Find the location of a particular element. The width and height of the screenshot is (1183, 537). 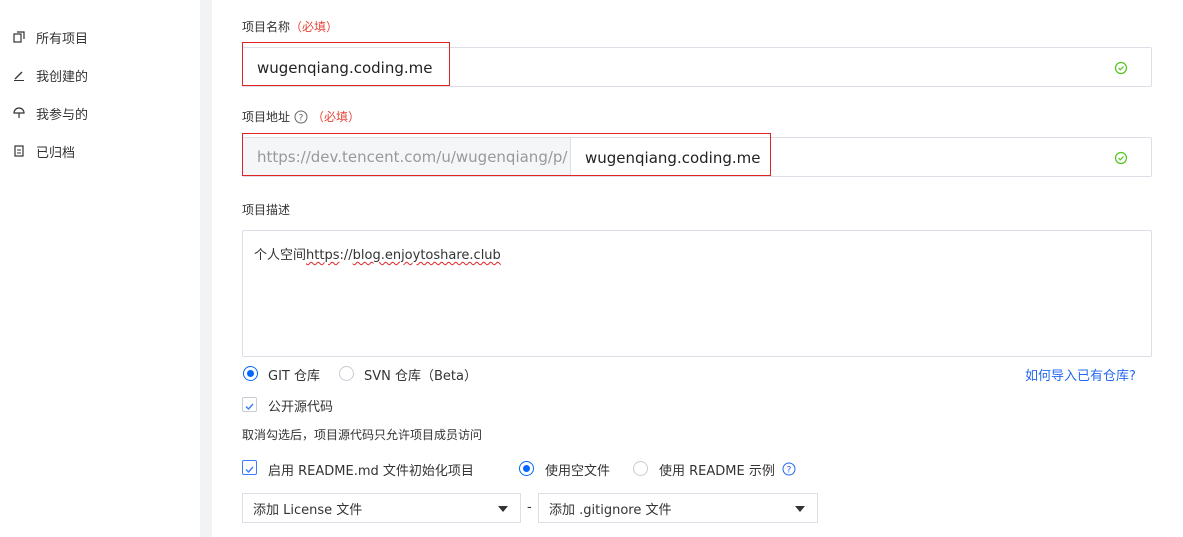

sidebar-item-all-projects: 所有项目 is located at coordinates (50, 37).